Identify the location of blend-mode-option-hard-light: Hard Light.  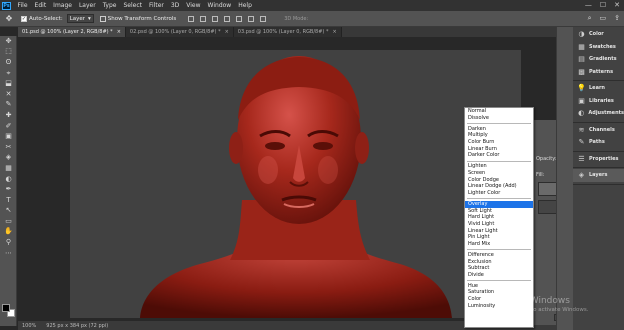
(499, 217).